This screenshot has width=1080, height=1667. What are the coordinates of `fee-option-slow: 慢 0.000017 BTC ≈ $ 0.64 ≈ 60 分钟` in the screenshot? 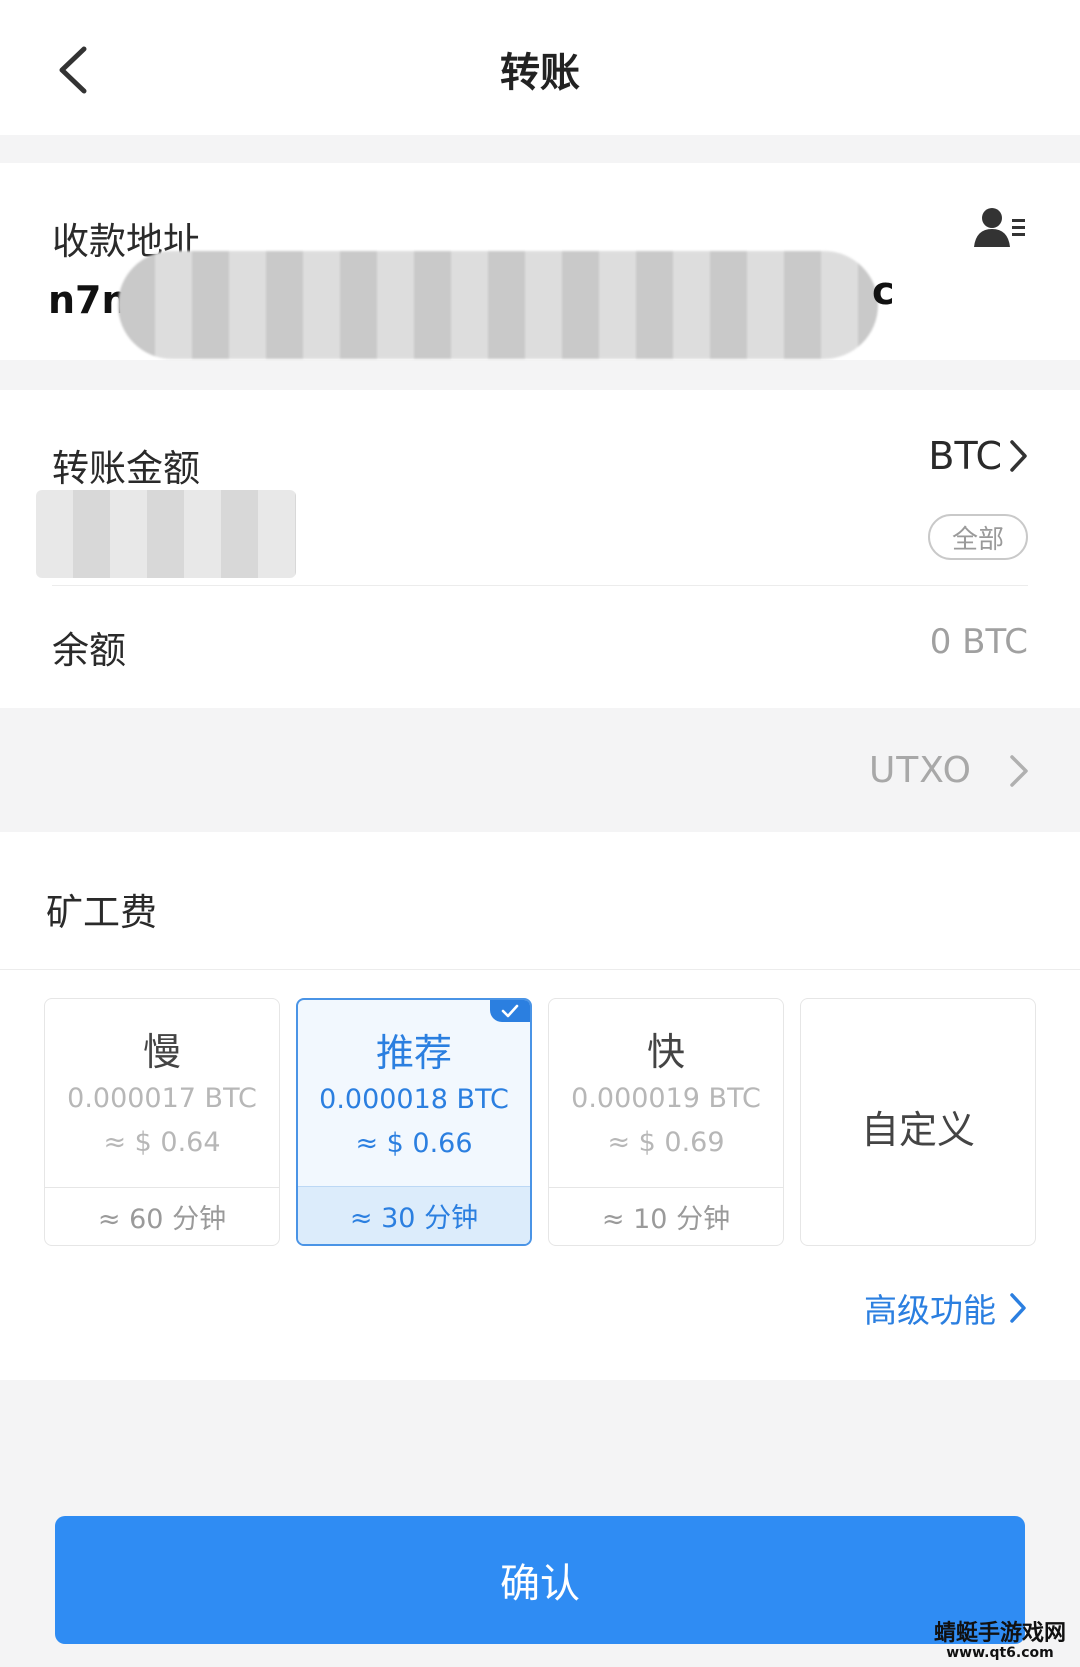 It's located at (162, 1122).